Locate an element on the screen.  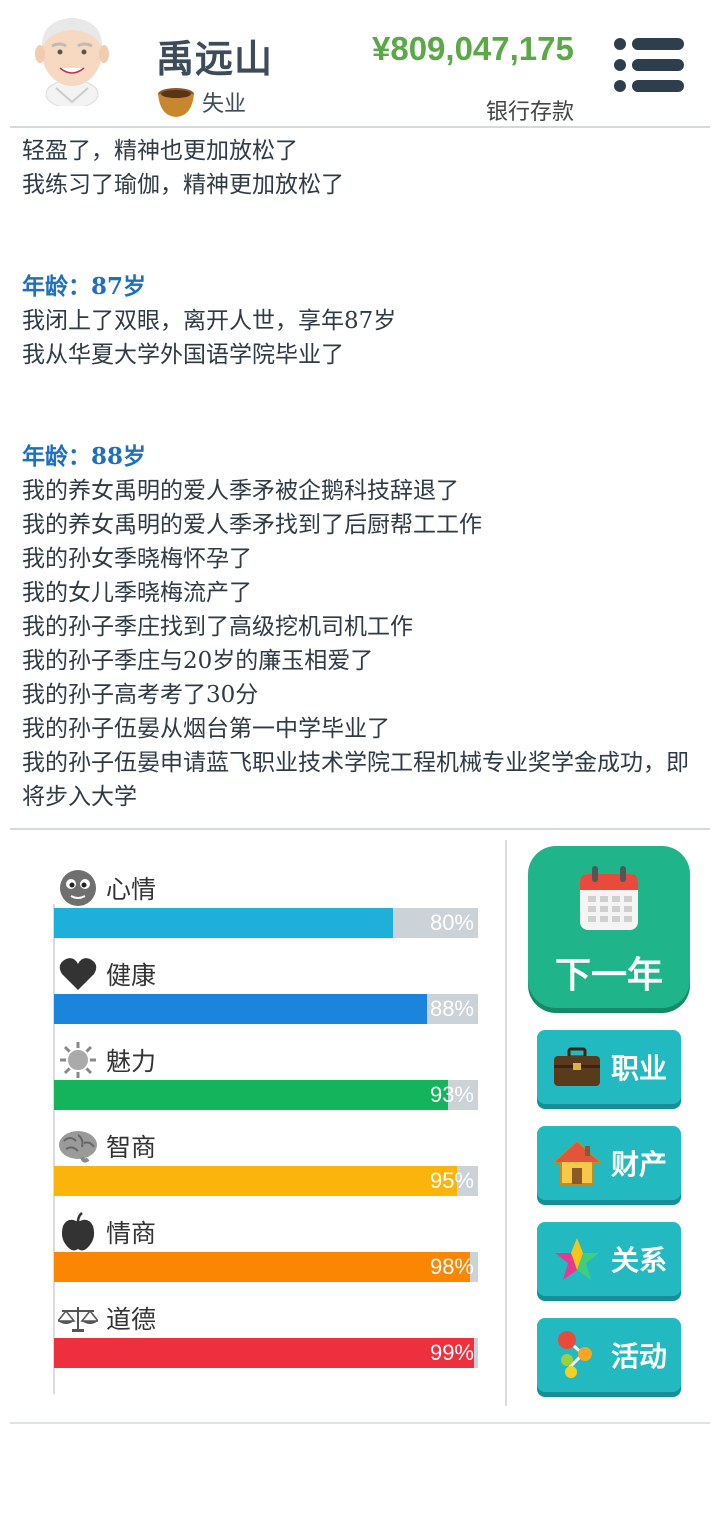
stat-health: 健康 88% is located at coordinates (266, 989).